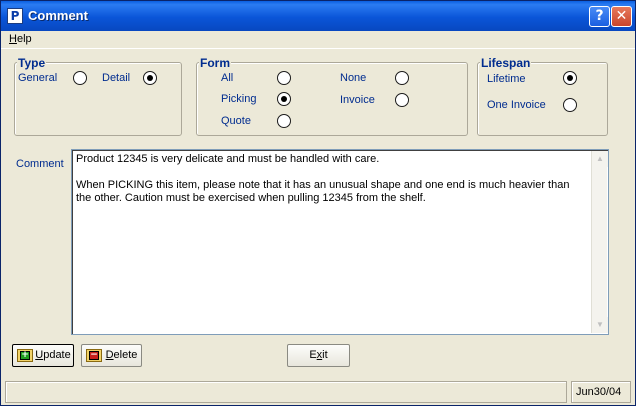 Image resolution: width=636 pixels, height=406 pixels. What do you see at coordinates (40, 164) in the screenshot?
I see `comment-label: Comment` at bounding box center [40, 164].